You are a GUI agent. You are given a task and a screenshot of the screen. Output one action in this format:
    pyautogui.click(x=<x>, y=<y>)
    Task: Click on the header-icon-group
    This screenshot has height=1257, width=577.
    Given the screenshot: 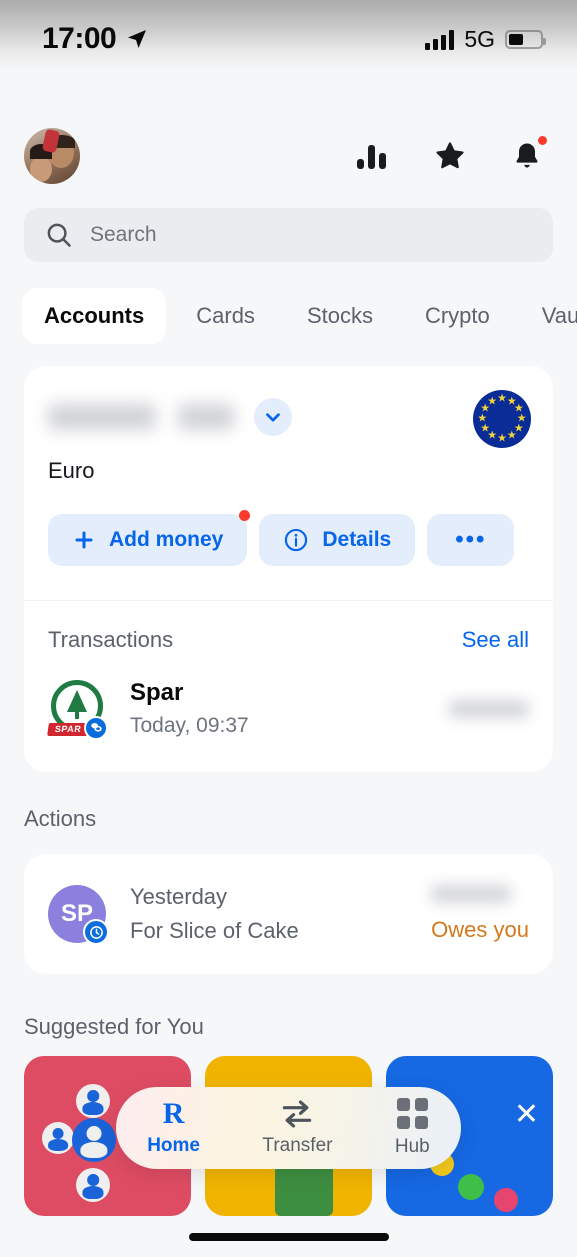 What is the action you would take?
    pyautogui.click(x=454, y=154)
    